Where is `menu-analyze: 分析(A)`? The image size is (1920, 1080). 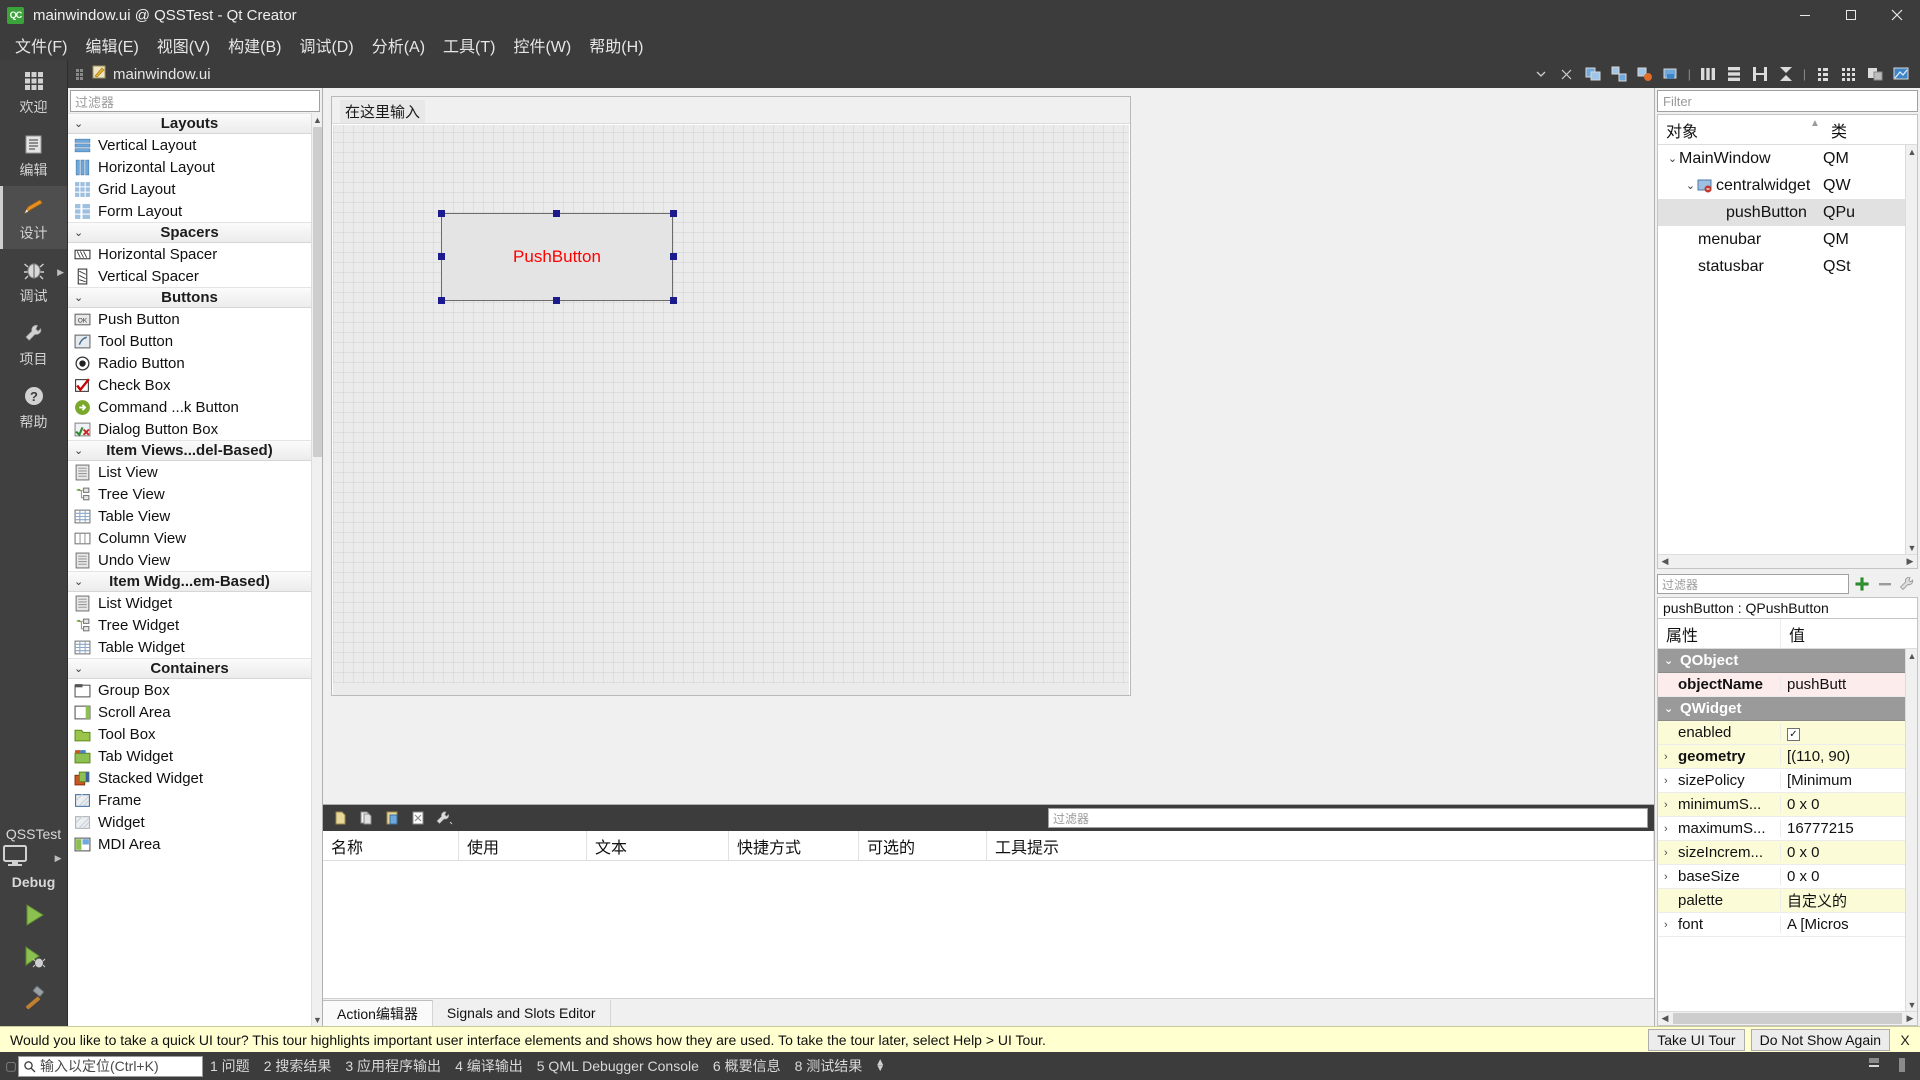
menu-analyze: 分析(A) is located at coordinates (398, 45).